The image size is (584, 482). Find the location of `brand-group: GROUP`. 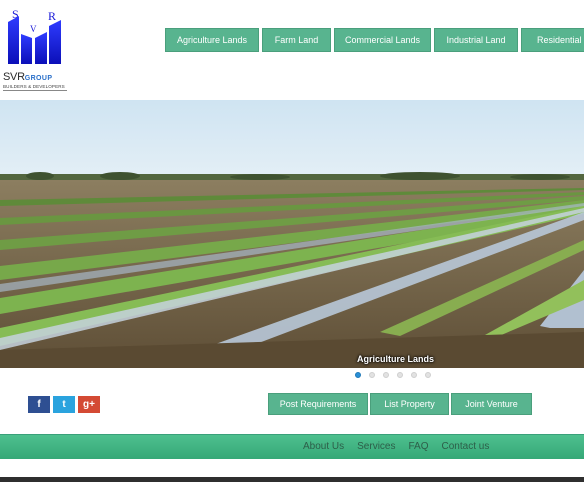

brand-group: GROUP is located at coordinates (38, 78).